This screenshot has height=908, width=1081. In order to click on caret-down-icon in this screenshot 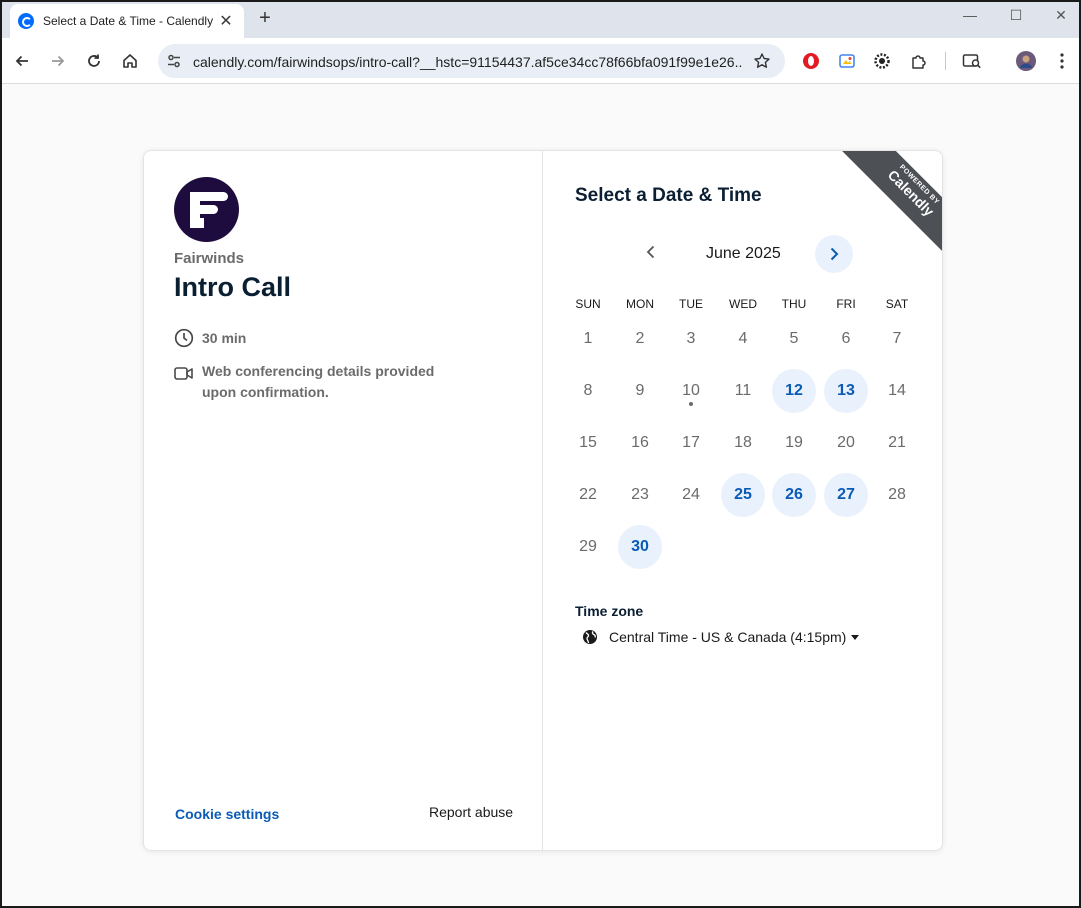, I will do `click(855, 637)`.